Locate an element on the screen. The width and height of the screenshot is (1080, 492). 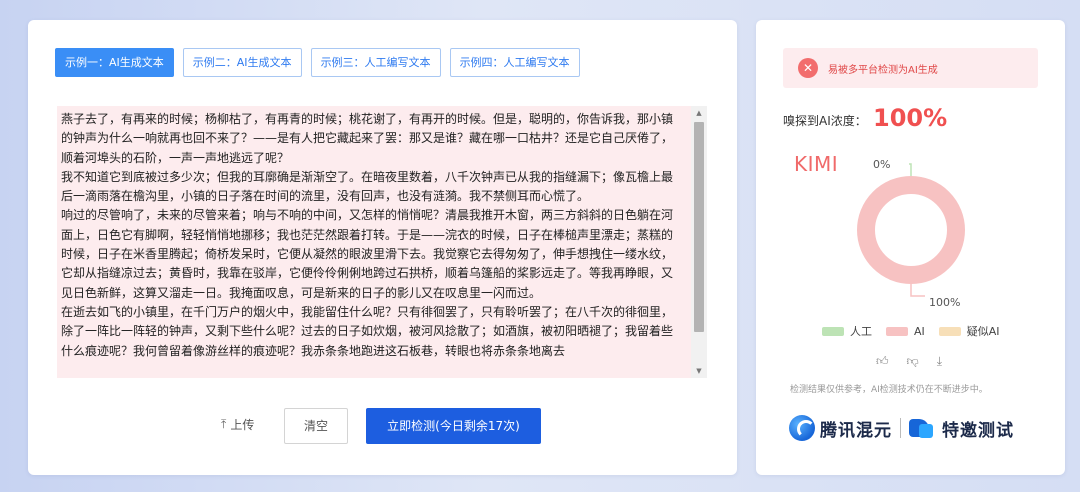
donut-svg is located at coordinates (911, 230).